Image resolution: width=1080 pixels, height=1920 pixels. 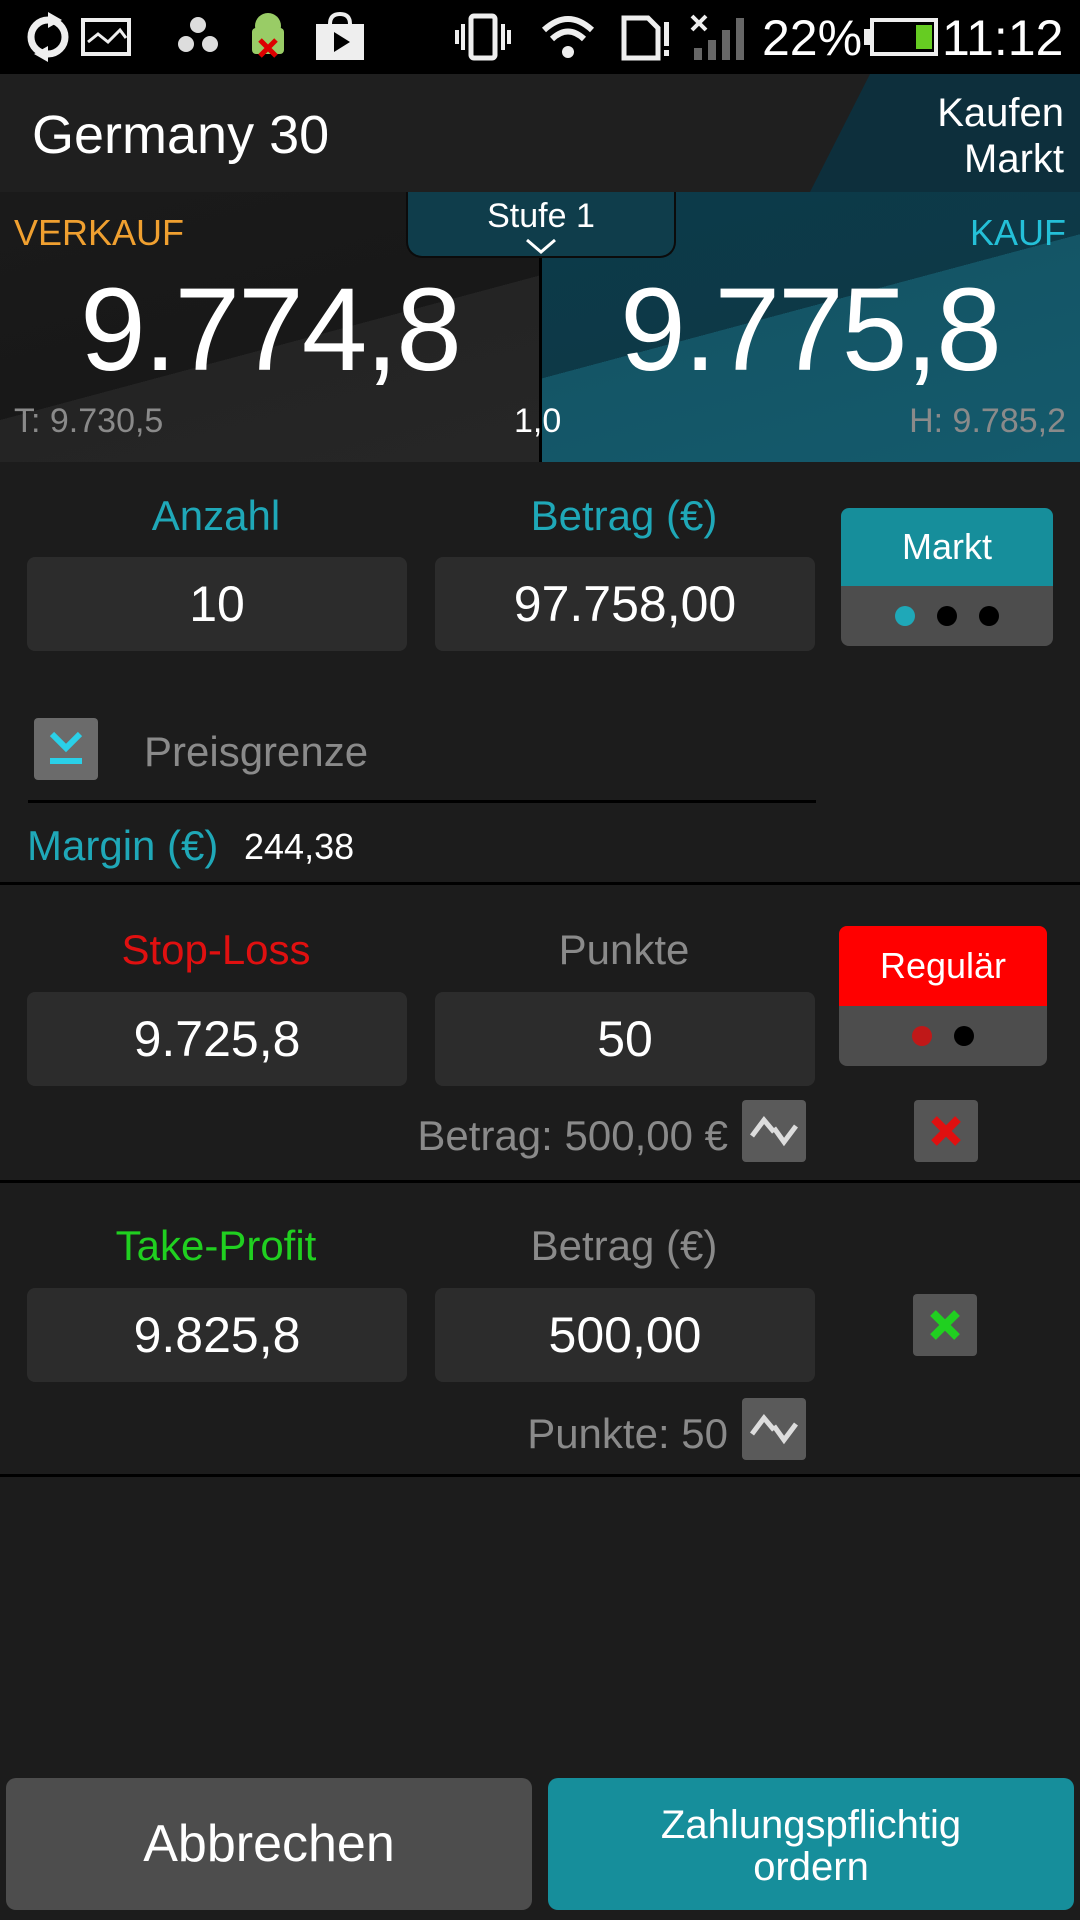 I want to click on stop-loss-mode-toggle, so click(x=774, y=1131).